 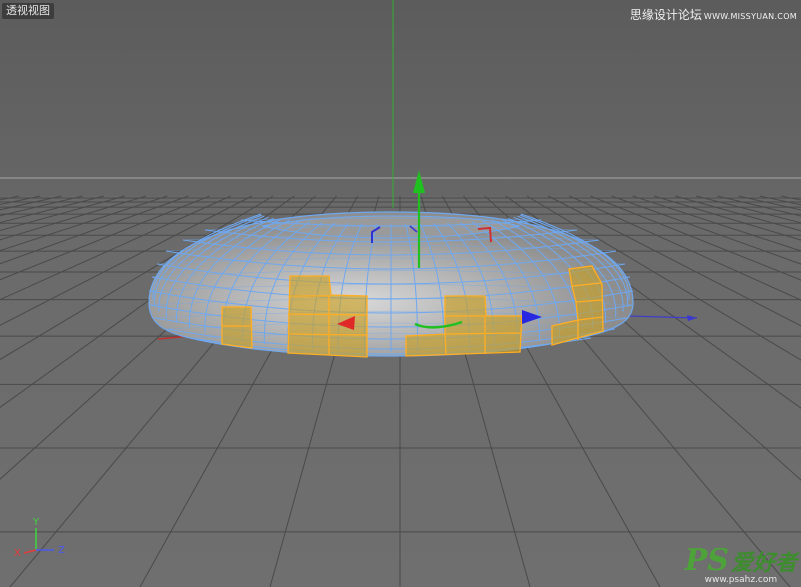 I want to click on viewport-label: 透视视图, so click(x=28, y=11).